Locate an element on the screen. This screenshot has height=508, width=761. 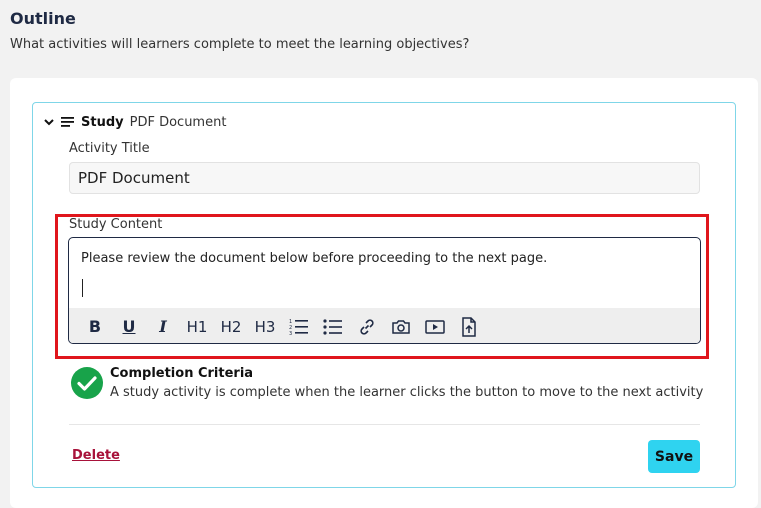
underline-button: U is located at coordinates (129, 327).